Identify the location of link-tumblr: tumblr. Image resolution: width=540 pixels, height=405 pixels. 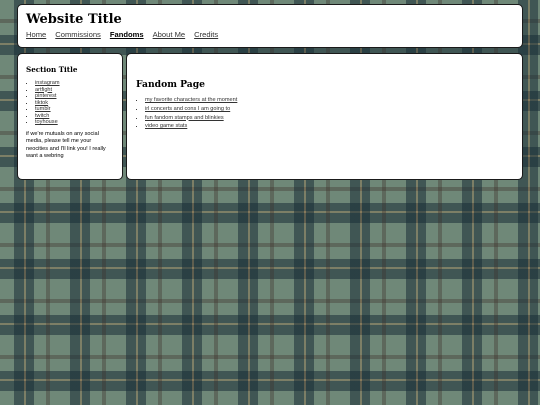
(43, 109).